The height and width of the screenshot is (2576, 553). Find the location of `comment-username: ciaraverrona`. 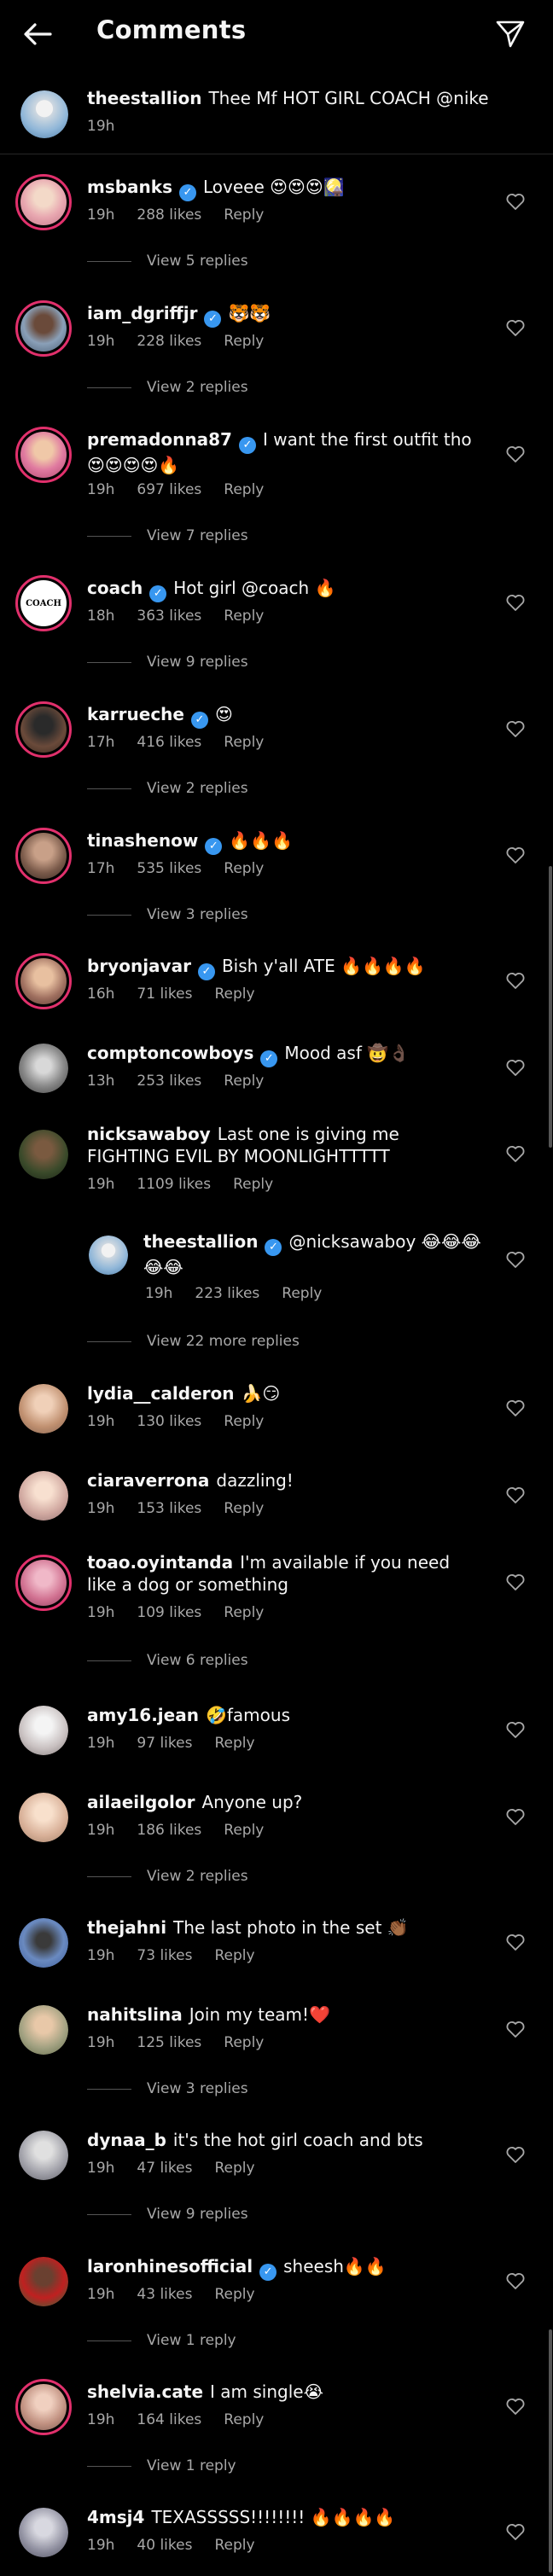

comment-username: ciaraverrona is located at coordinates (148, 1480).